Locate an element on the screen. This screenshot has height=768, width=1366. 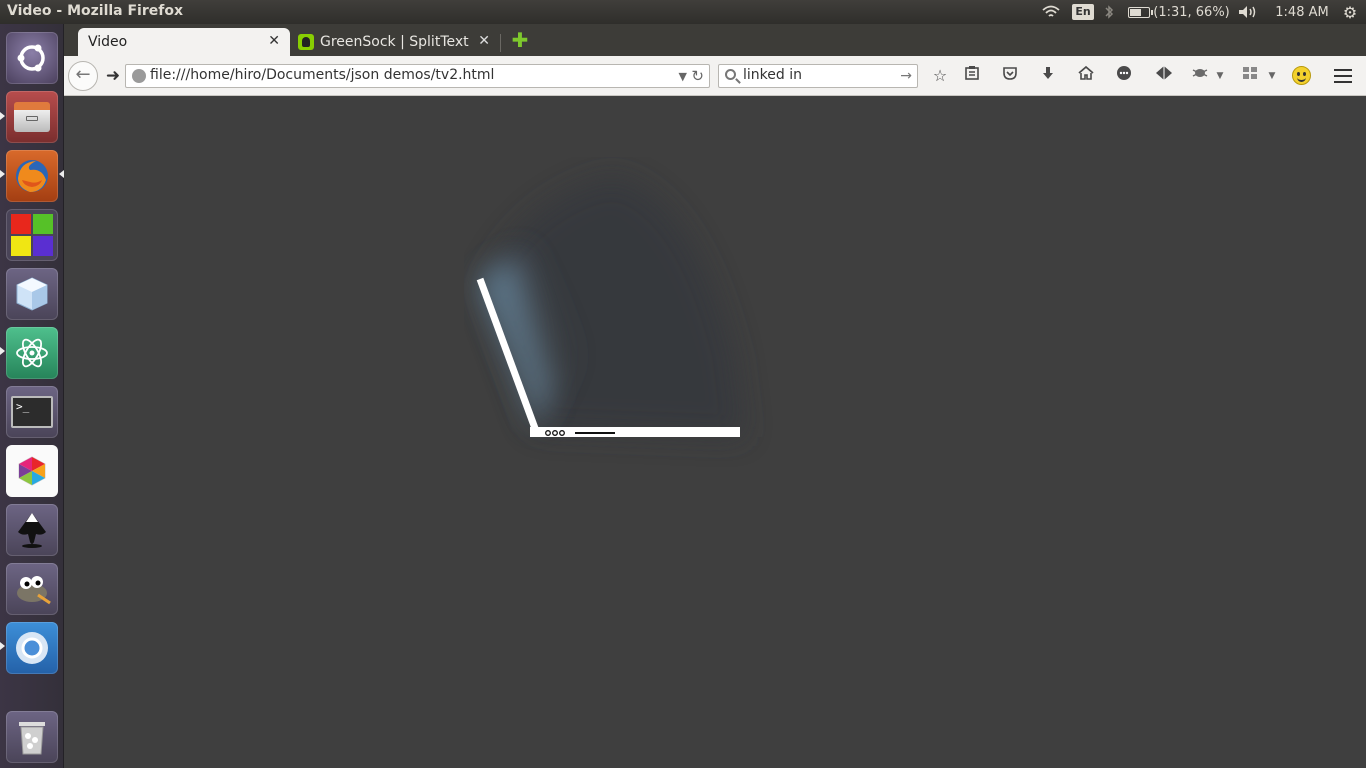
window-title: Video - Mozilla Firefox is located at coordinates (95, 11).